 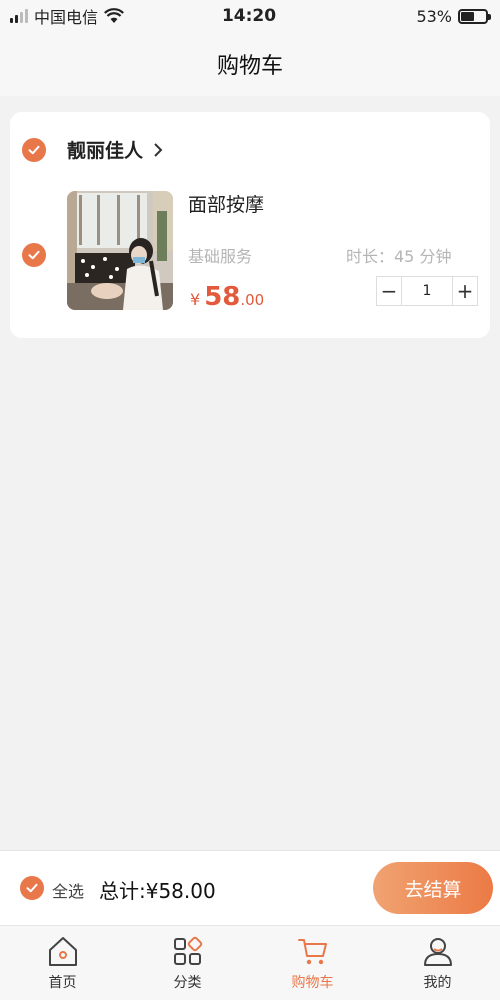 I want to click on select-all-checkbox, so click(x=32, y=888).